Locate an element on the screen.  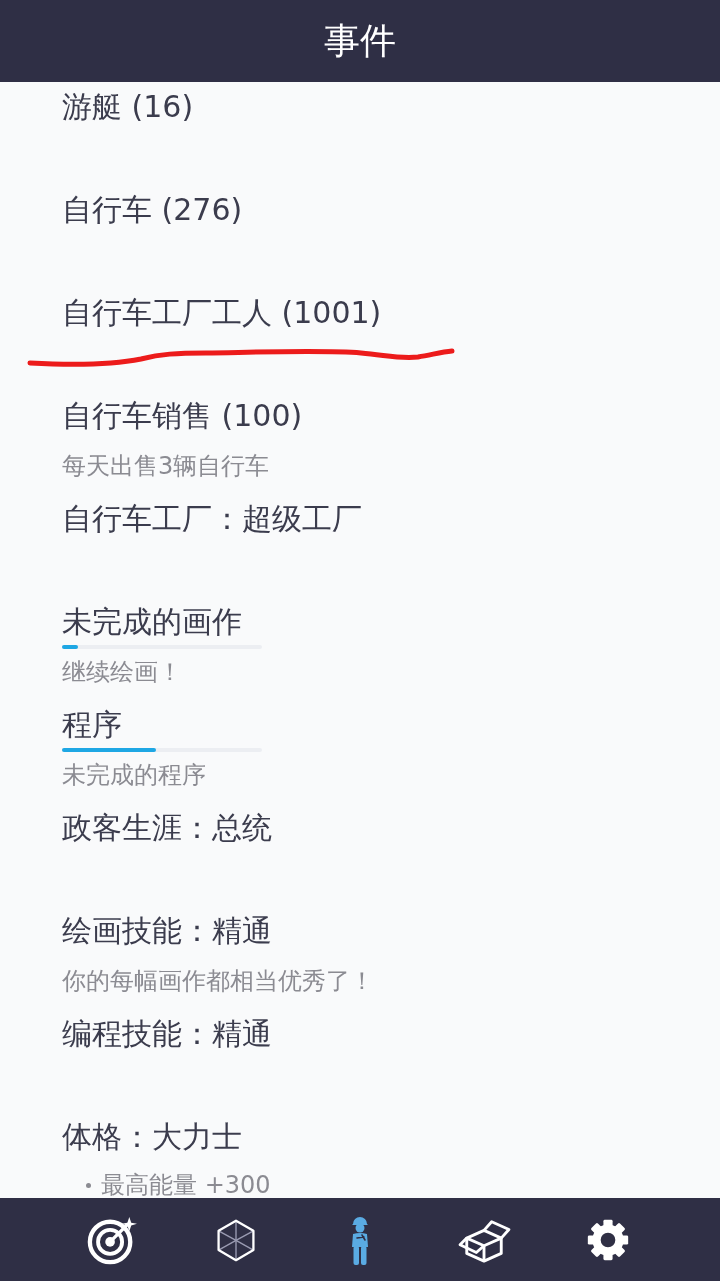
event-title: 自行车工厂工人 (1001) is located at coordinates (222, 313).